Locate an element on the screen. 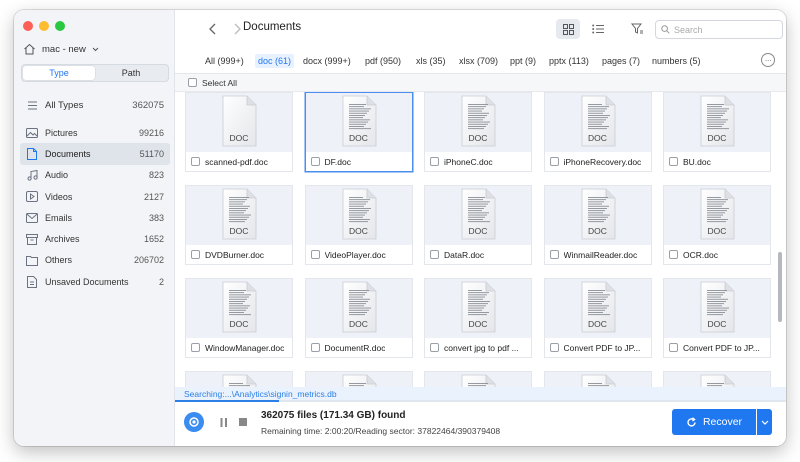 The image size is (800, 462). file-card: DOC WindowManager.doc is located at coordinates (239, 318).